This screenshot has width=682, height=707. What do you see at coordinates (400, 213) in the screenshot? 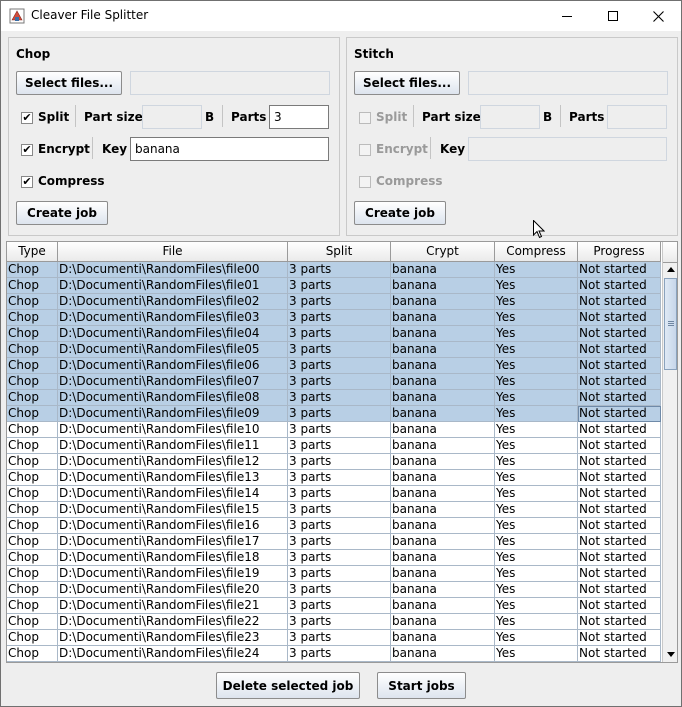
I see `stitch-create-job-button: Create job` at bounding box center [400, 213].